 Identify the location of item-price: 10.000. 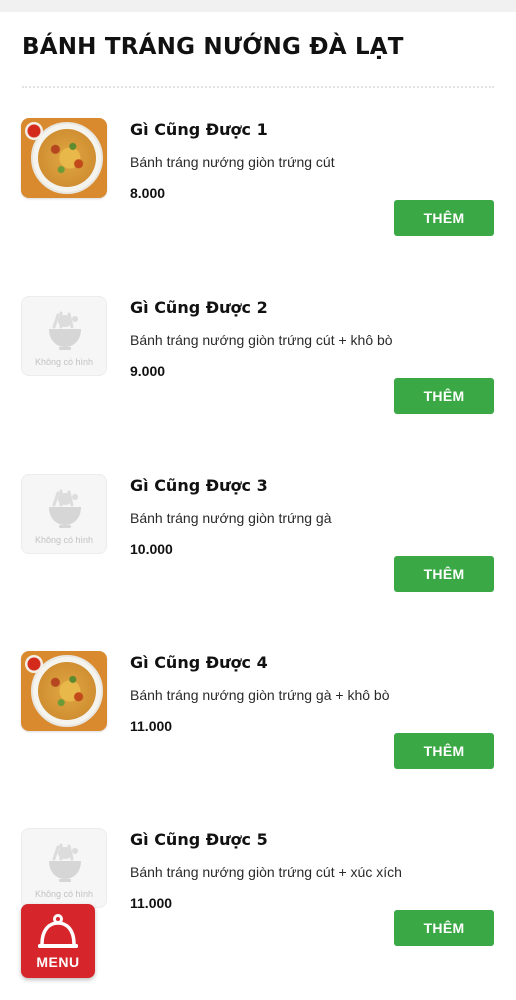
(151, 549).